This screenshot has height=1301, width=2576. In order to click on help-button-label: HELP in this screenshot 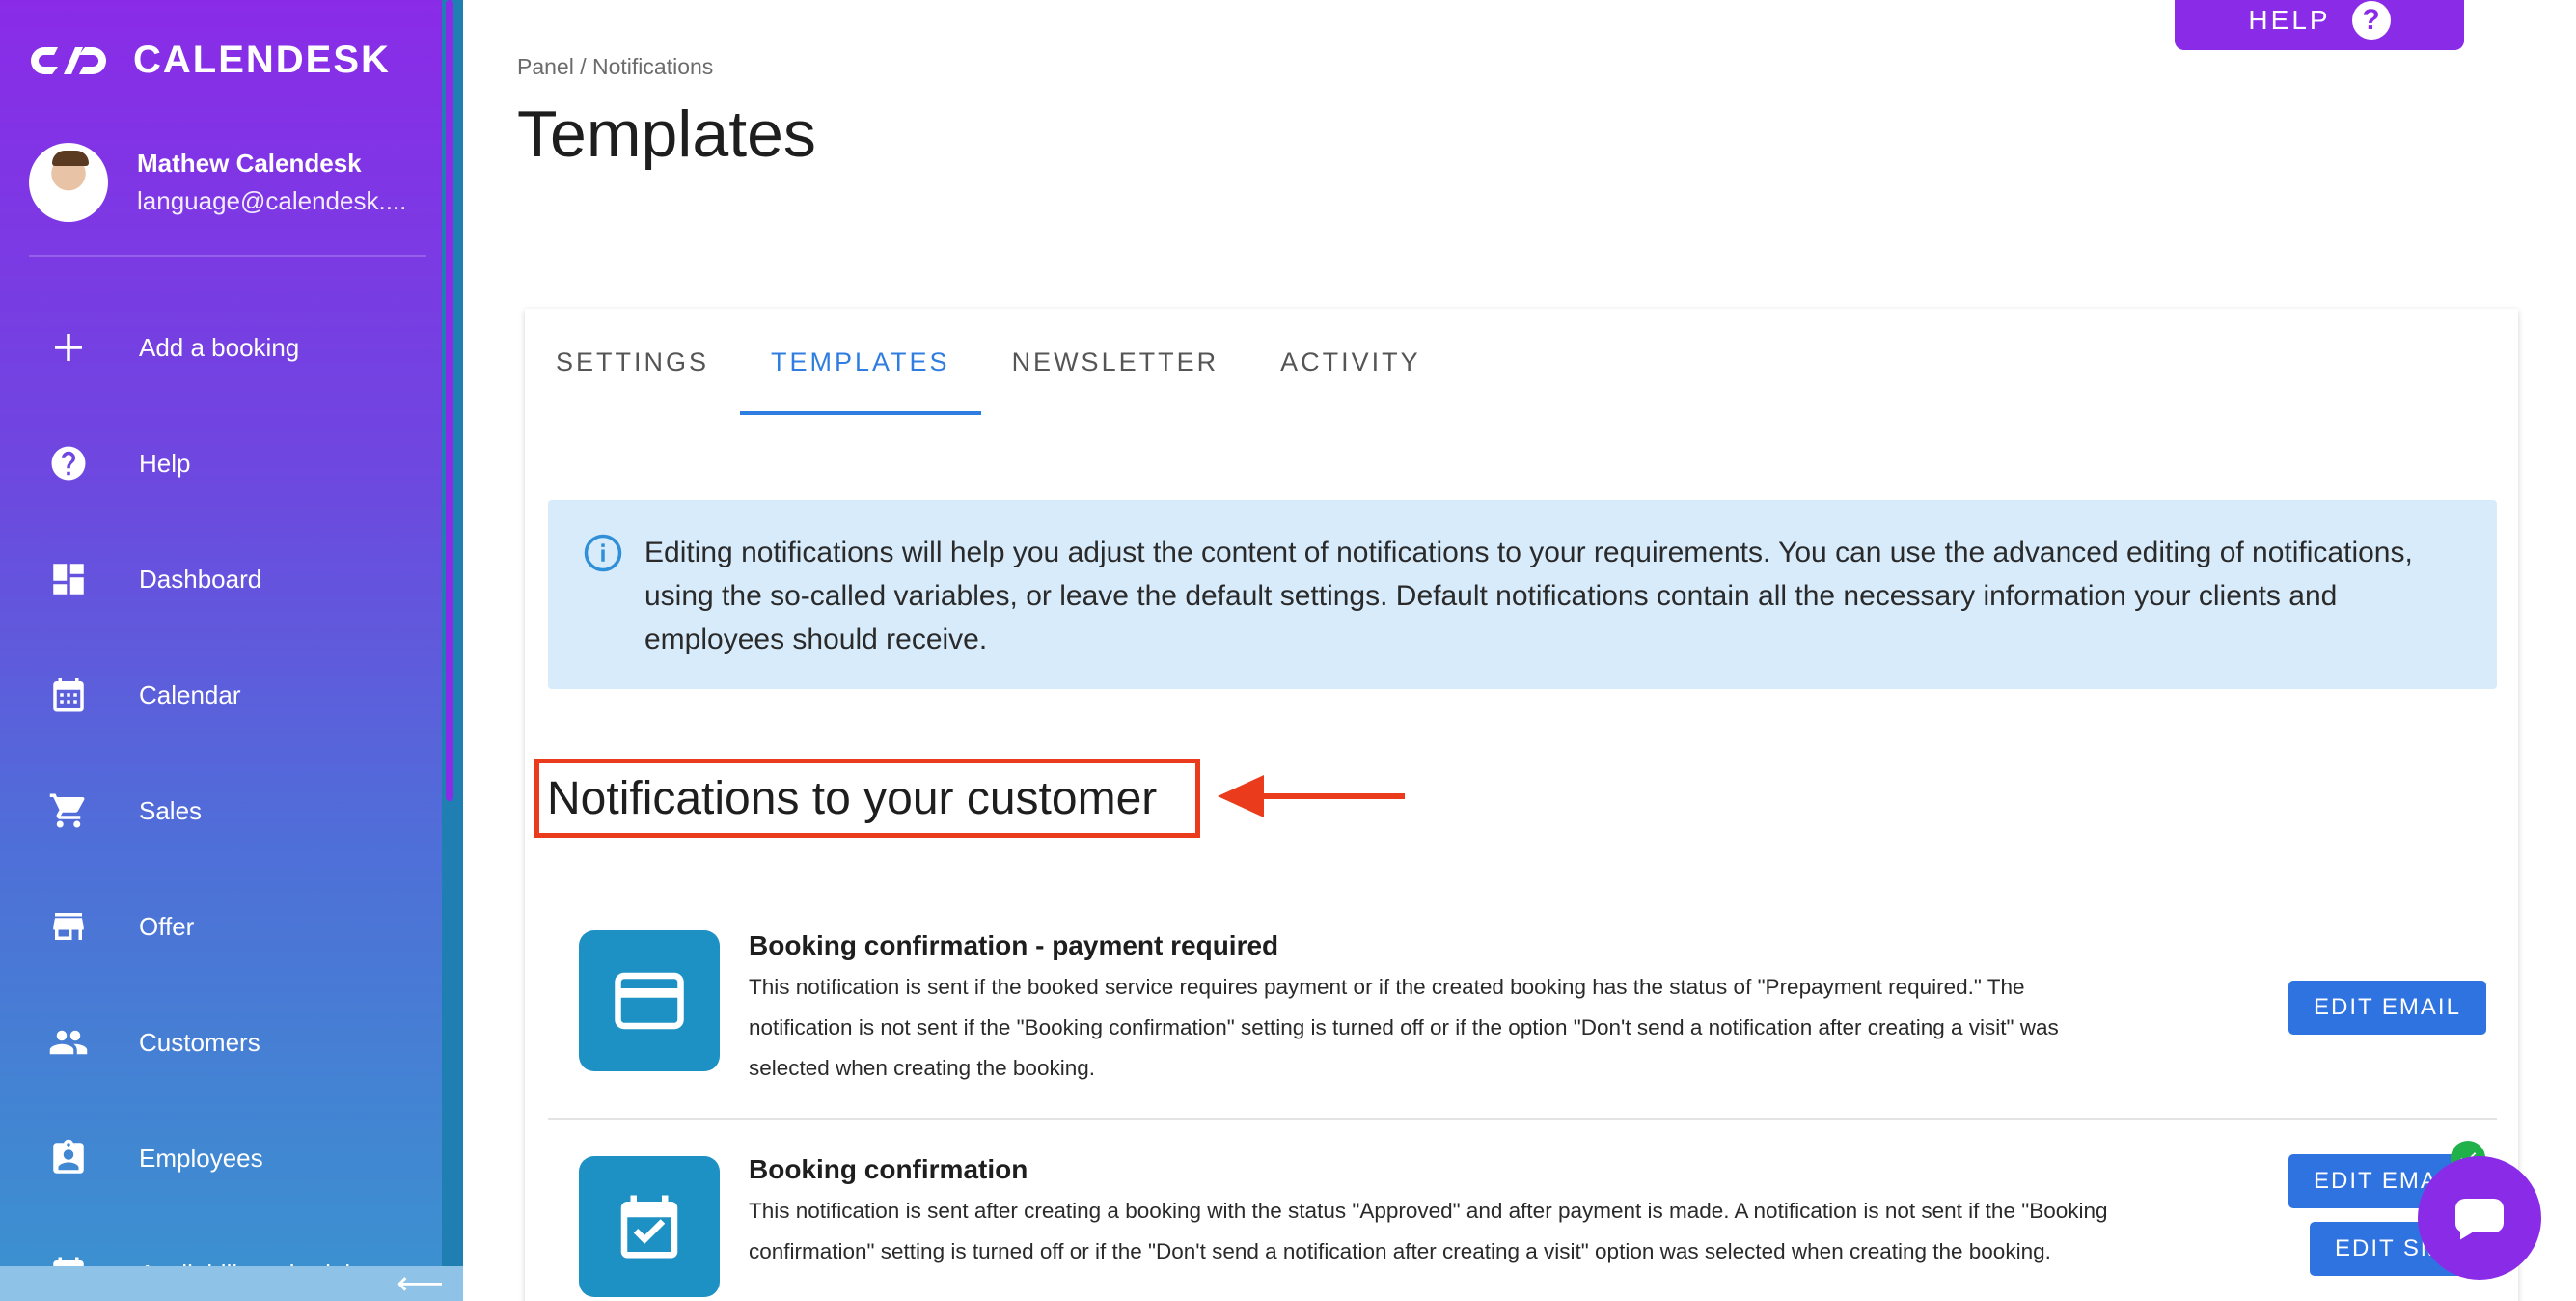, I will do `click(2289, 20)`.